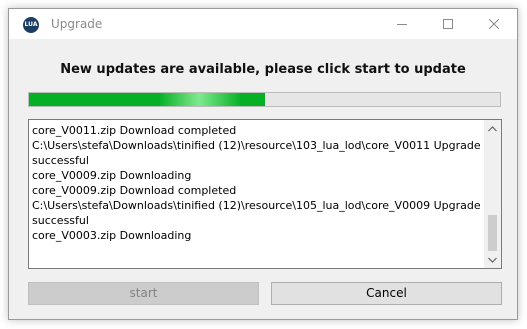  Describe the element at coordinates (112, 235) in the screenshot. I see `log-line: core_V0003.zip Downloading` at that location.